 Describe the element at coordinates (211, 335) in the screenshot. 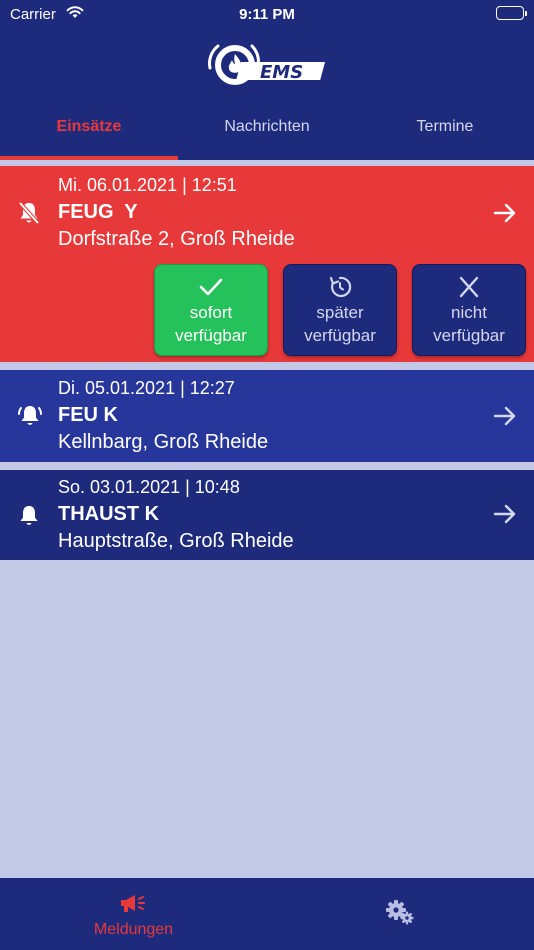

I see `available-now-label-2: verfügbar` at that location.